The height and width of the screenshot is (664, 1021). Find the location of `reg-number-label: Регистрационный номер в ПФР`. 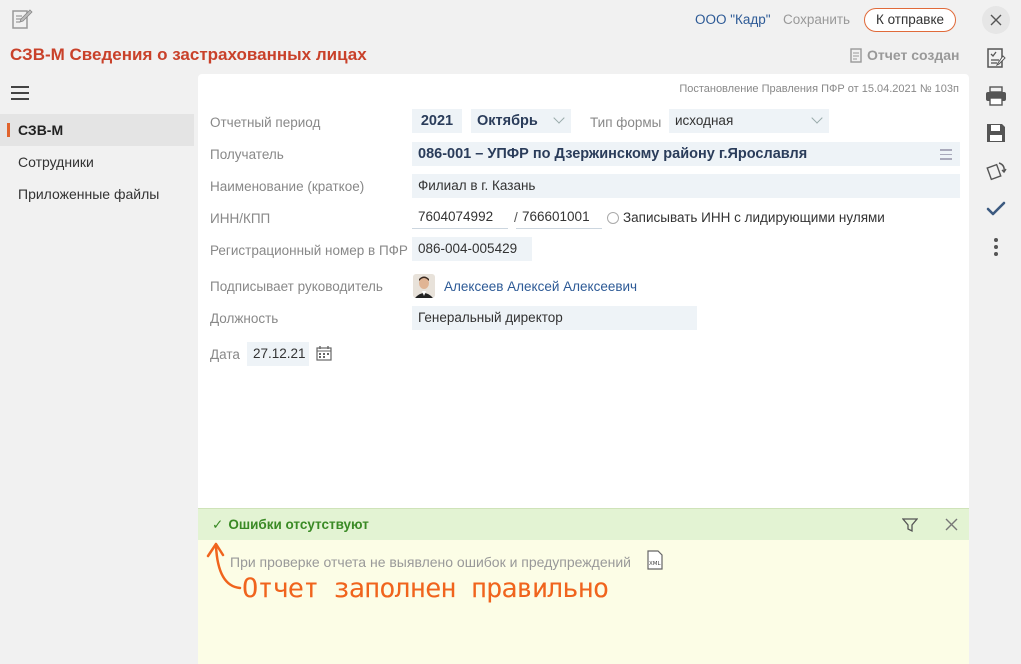

reg-number-label: Регистрационный номер в ПФР is located at coordinates (309, 250).